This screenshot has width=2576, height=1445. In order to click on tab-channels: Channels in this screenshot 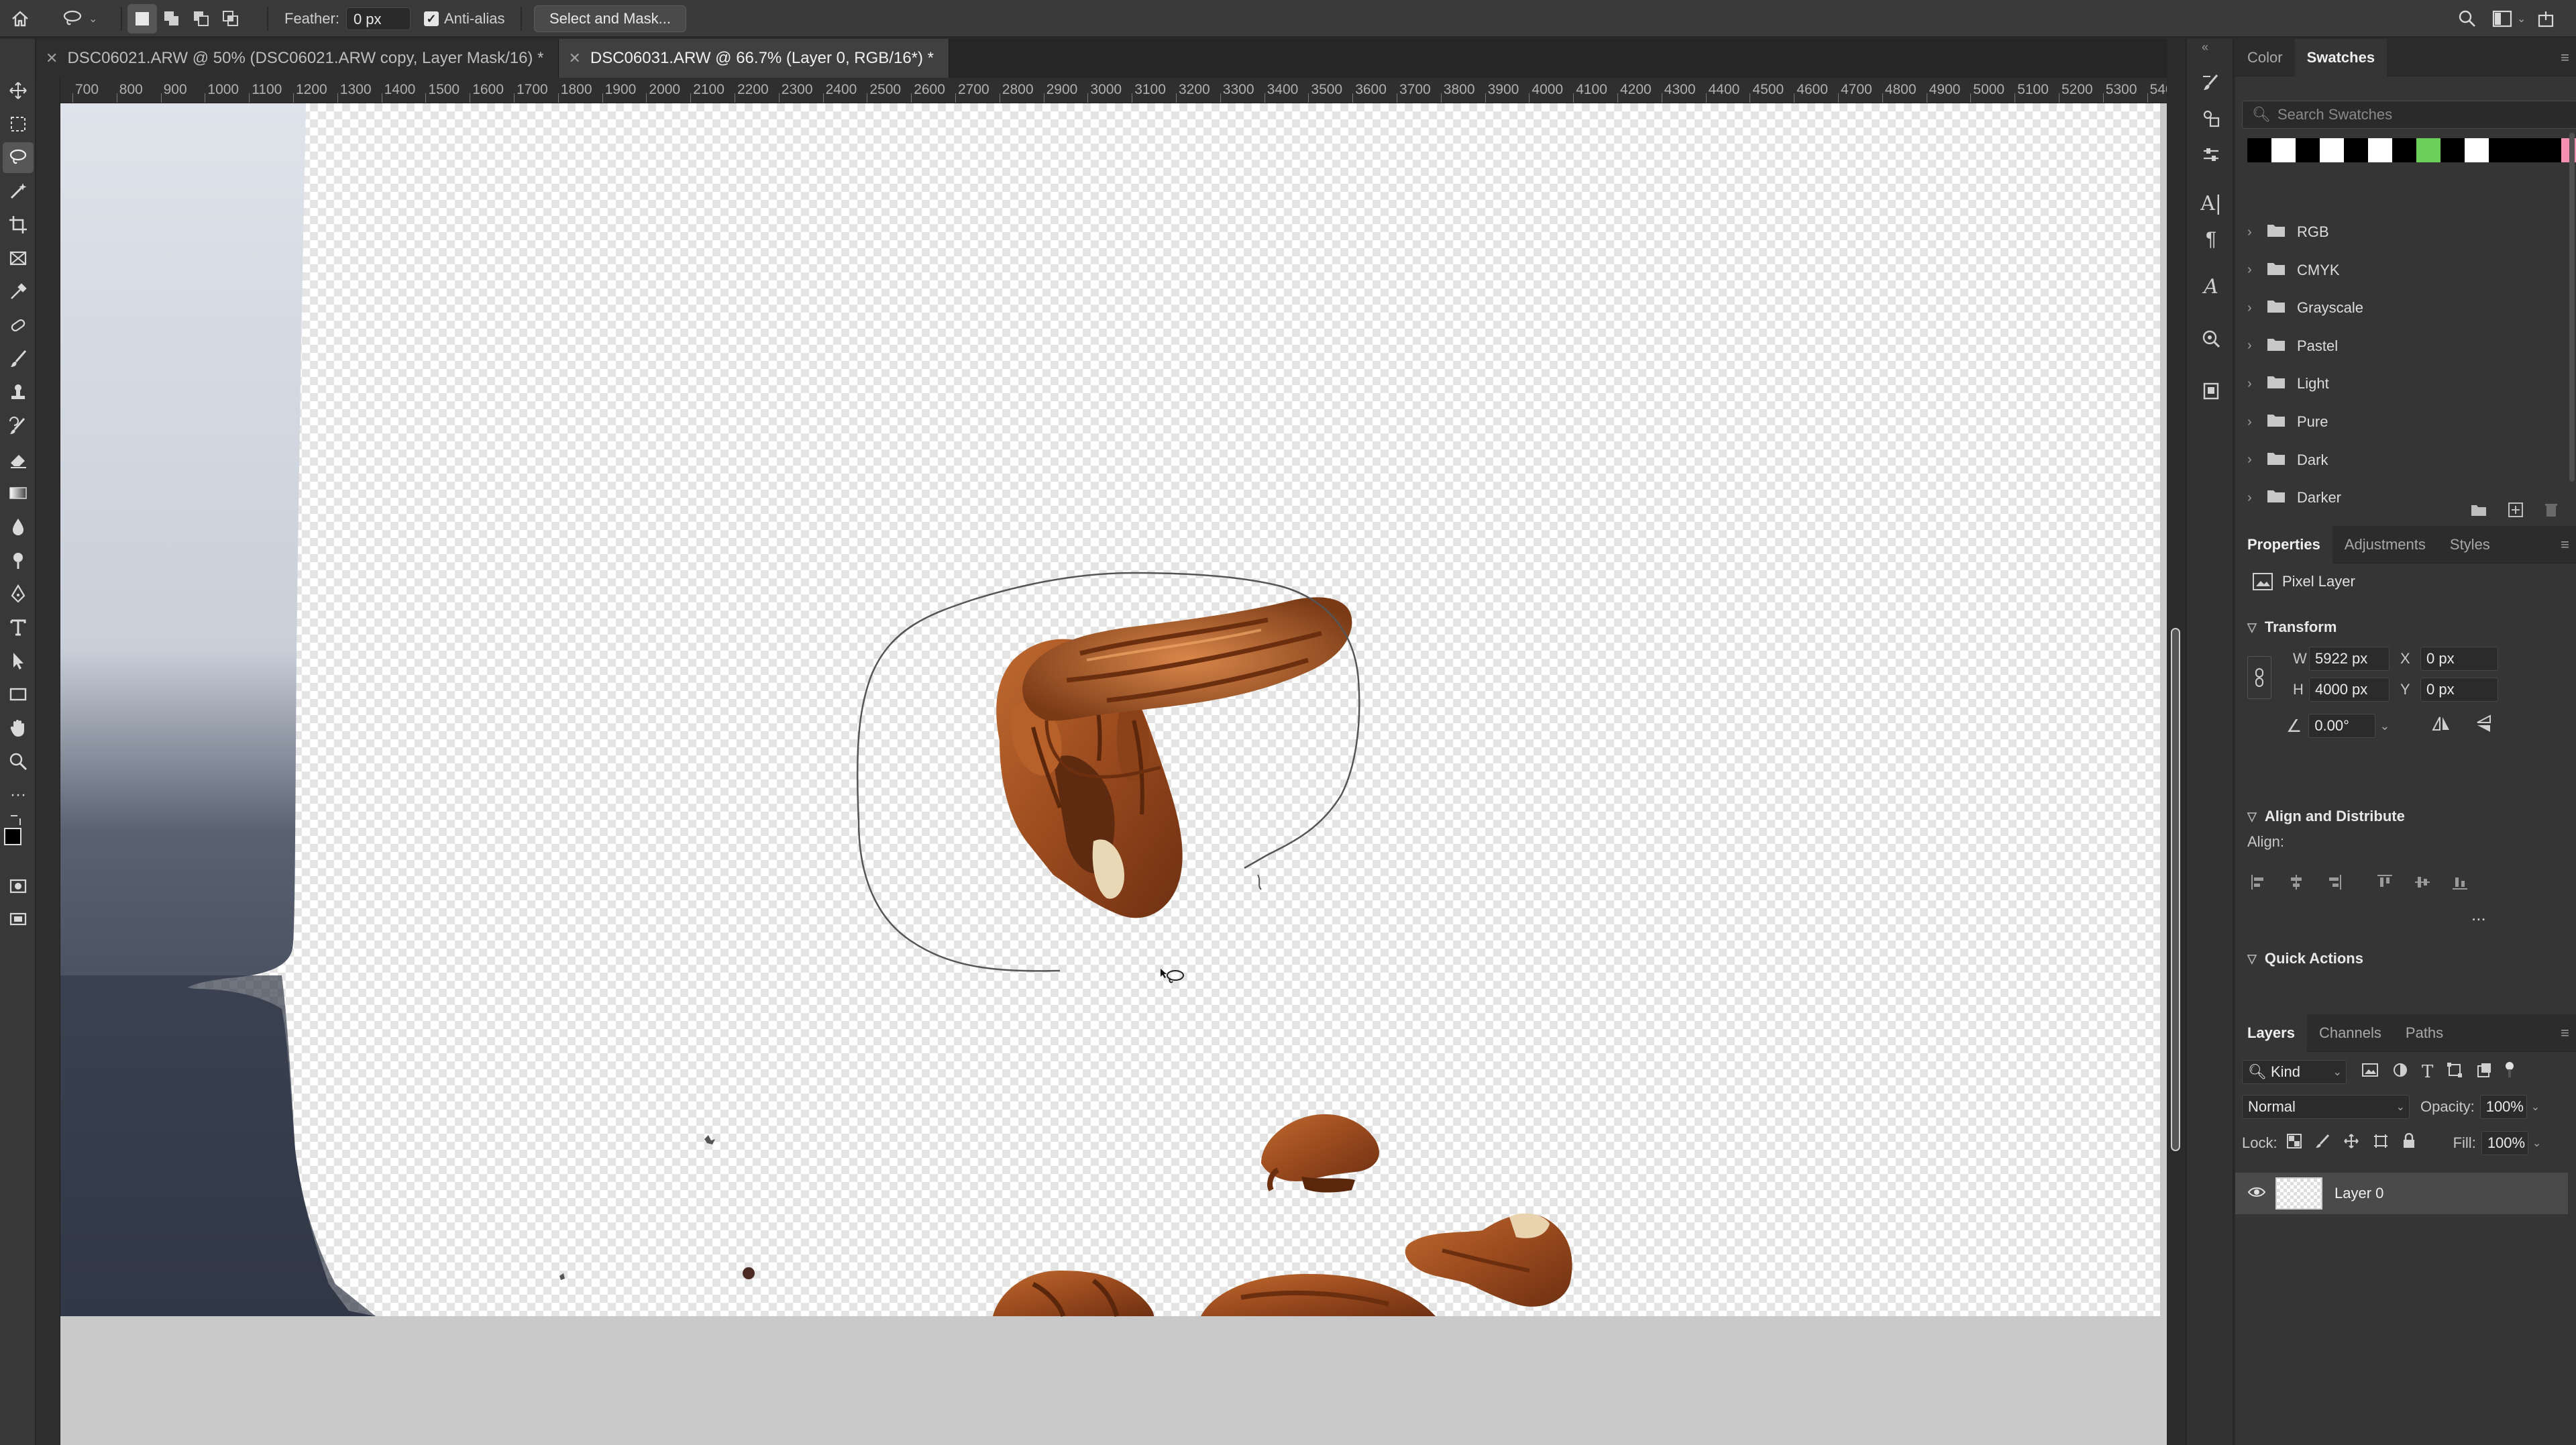, I will do `click(2350, 1033)`.